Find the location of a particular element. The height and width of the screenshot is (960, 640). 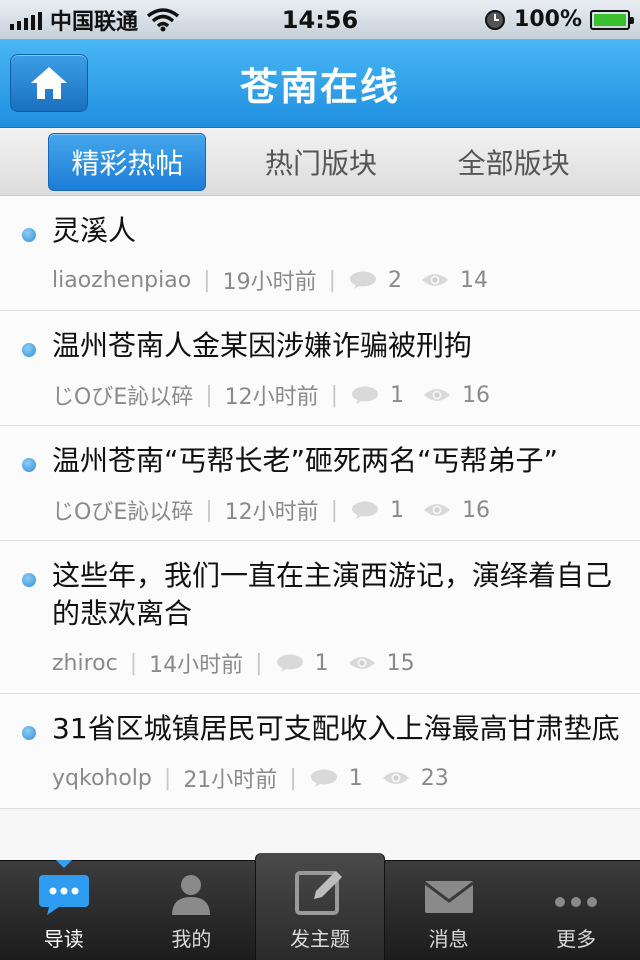

active-indicator is located at coordinates (63, 864).